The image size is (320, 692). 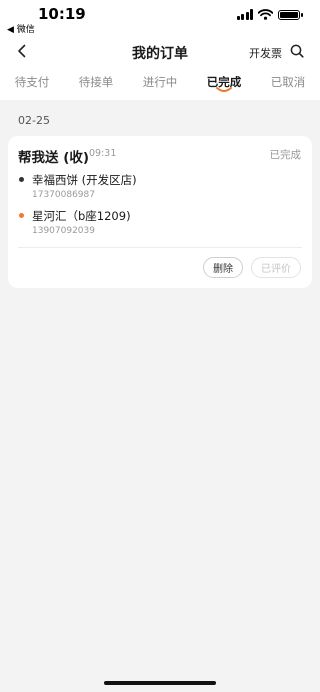 What do you see at coordinates (34, 120) in the screenshot?
I see `order-date-label: 02-25` at bounding box center [34, 120].